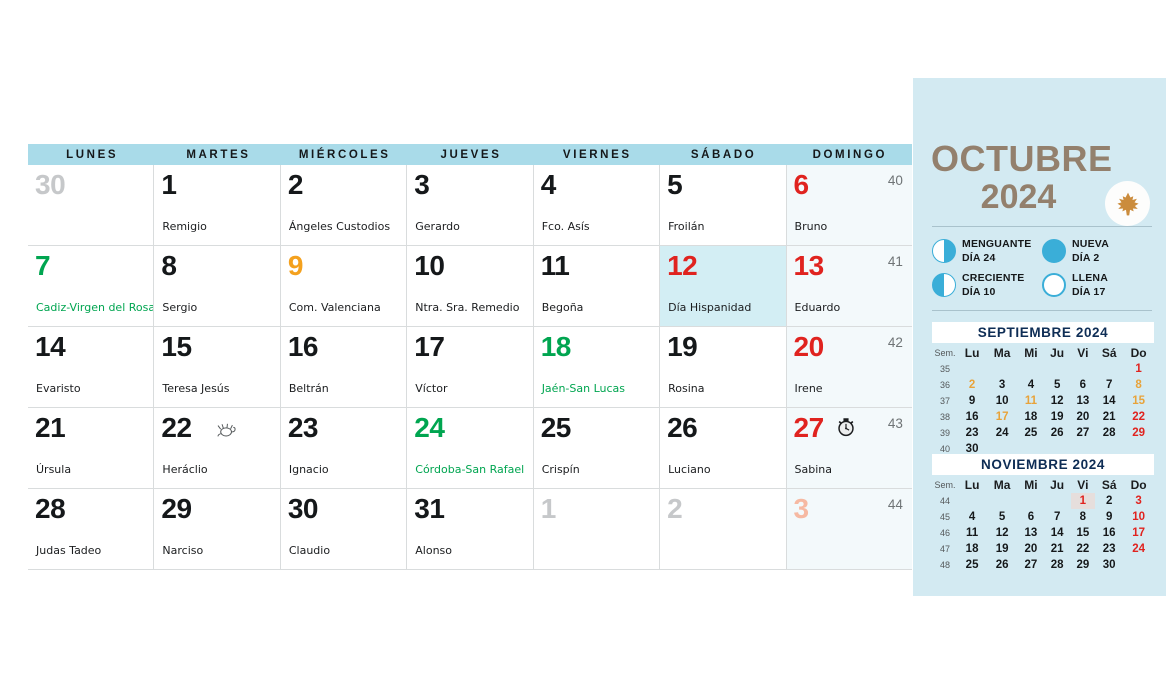  I want to click on day-cell: 12 Día Hispanidad, so click(723, 286).